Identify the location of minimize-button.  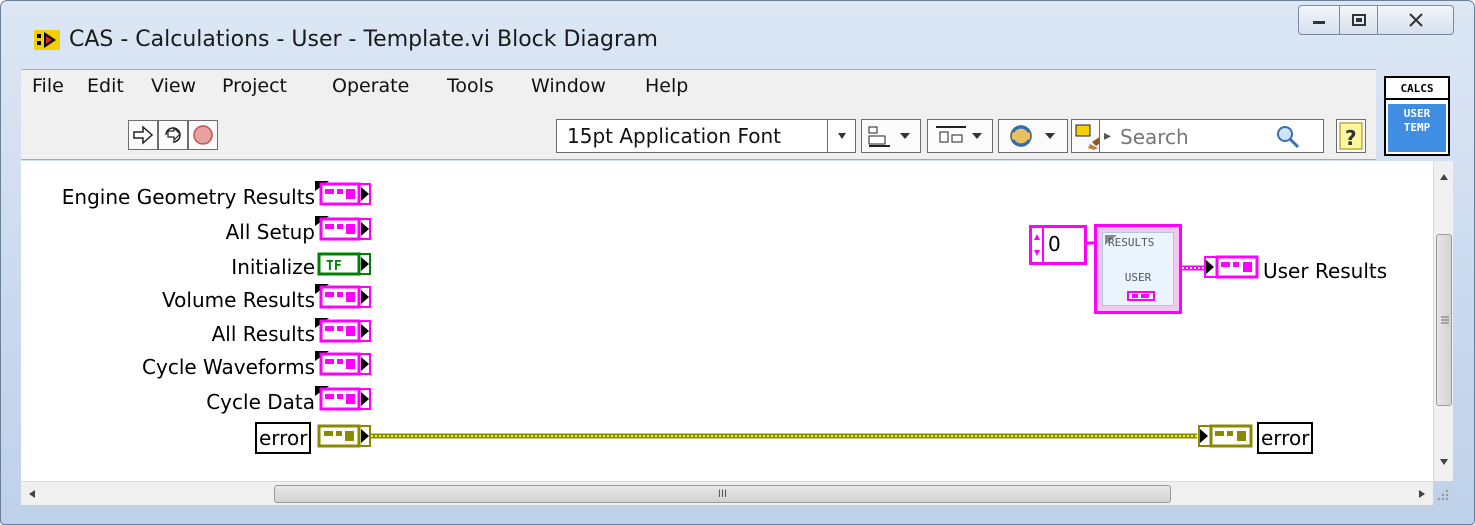
(1319, 20).